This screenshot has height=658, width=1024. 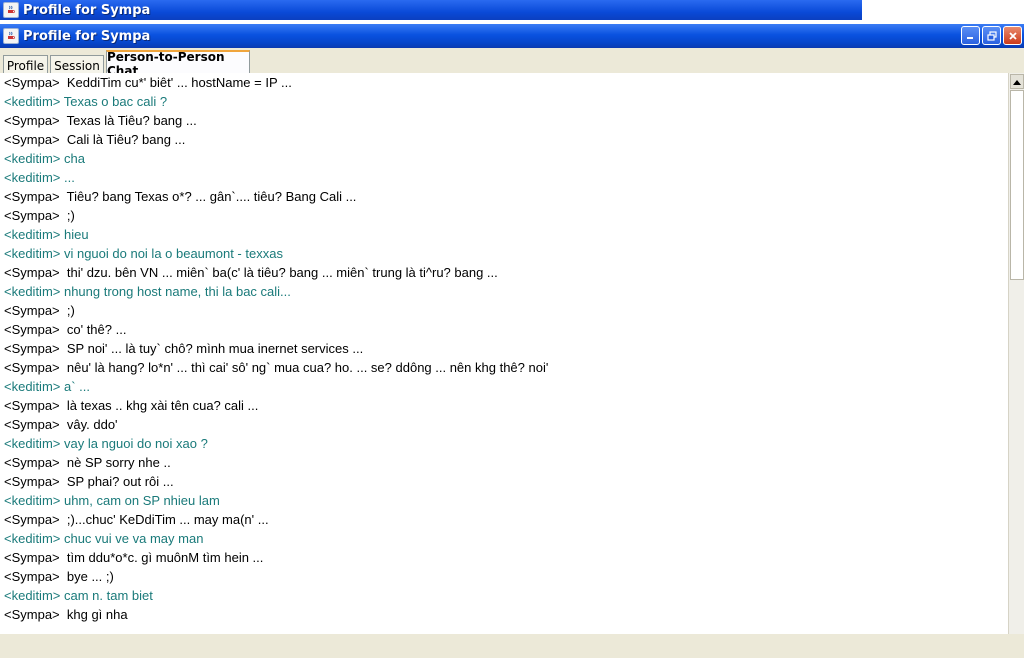 I want to click on close-icon, so click(x=1012, y=35).